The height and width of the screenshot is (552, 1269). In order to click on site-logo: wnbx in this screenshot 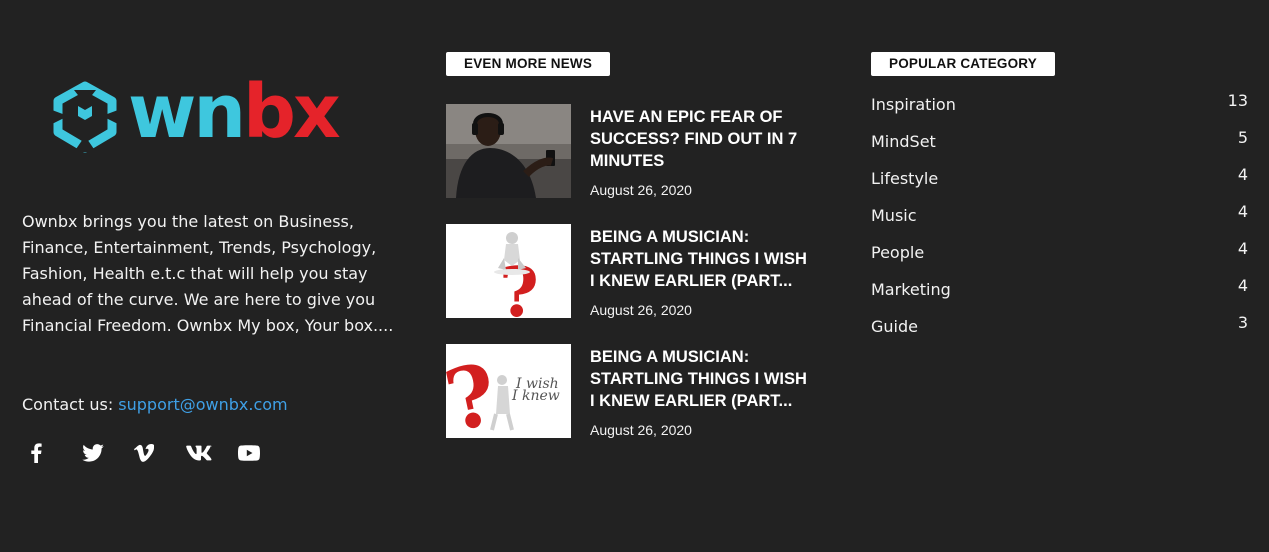, I will do `click(203, 115)`.